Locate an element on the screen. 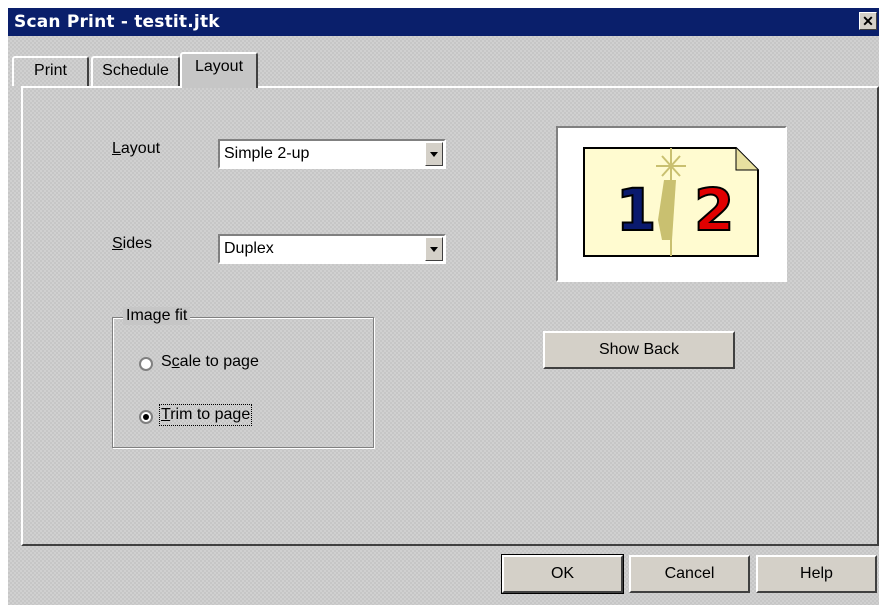 The width and height of the screenshot is (879, 605). image-fit-legend: Image fit is located at coordinates (157, 316).